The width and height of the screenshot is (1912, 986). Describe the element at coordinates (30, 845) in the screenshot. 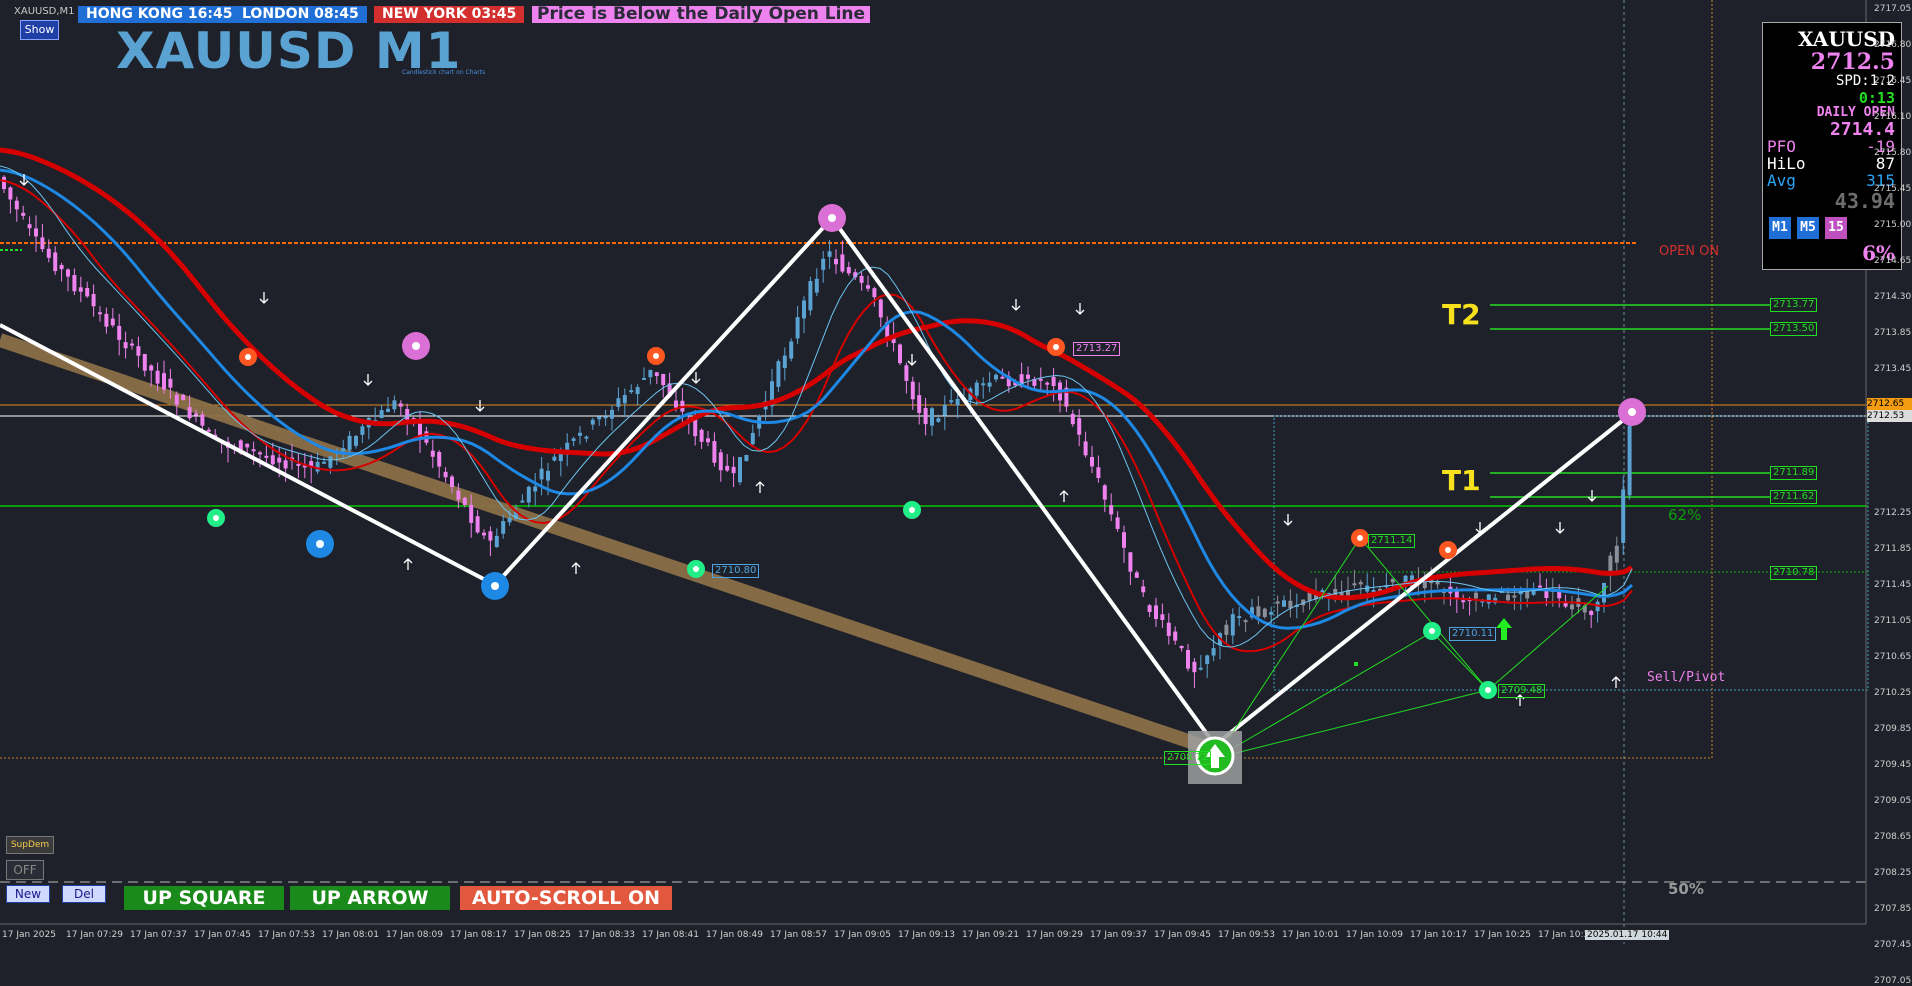

I see `supdem-button: SupDem` at that location.